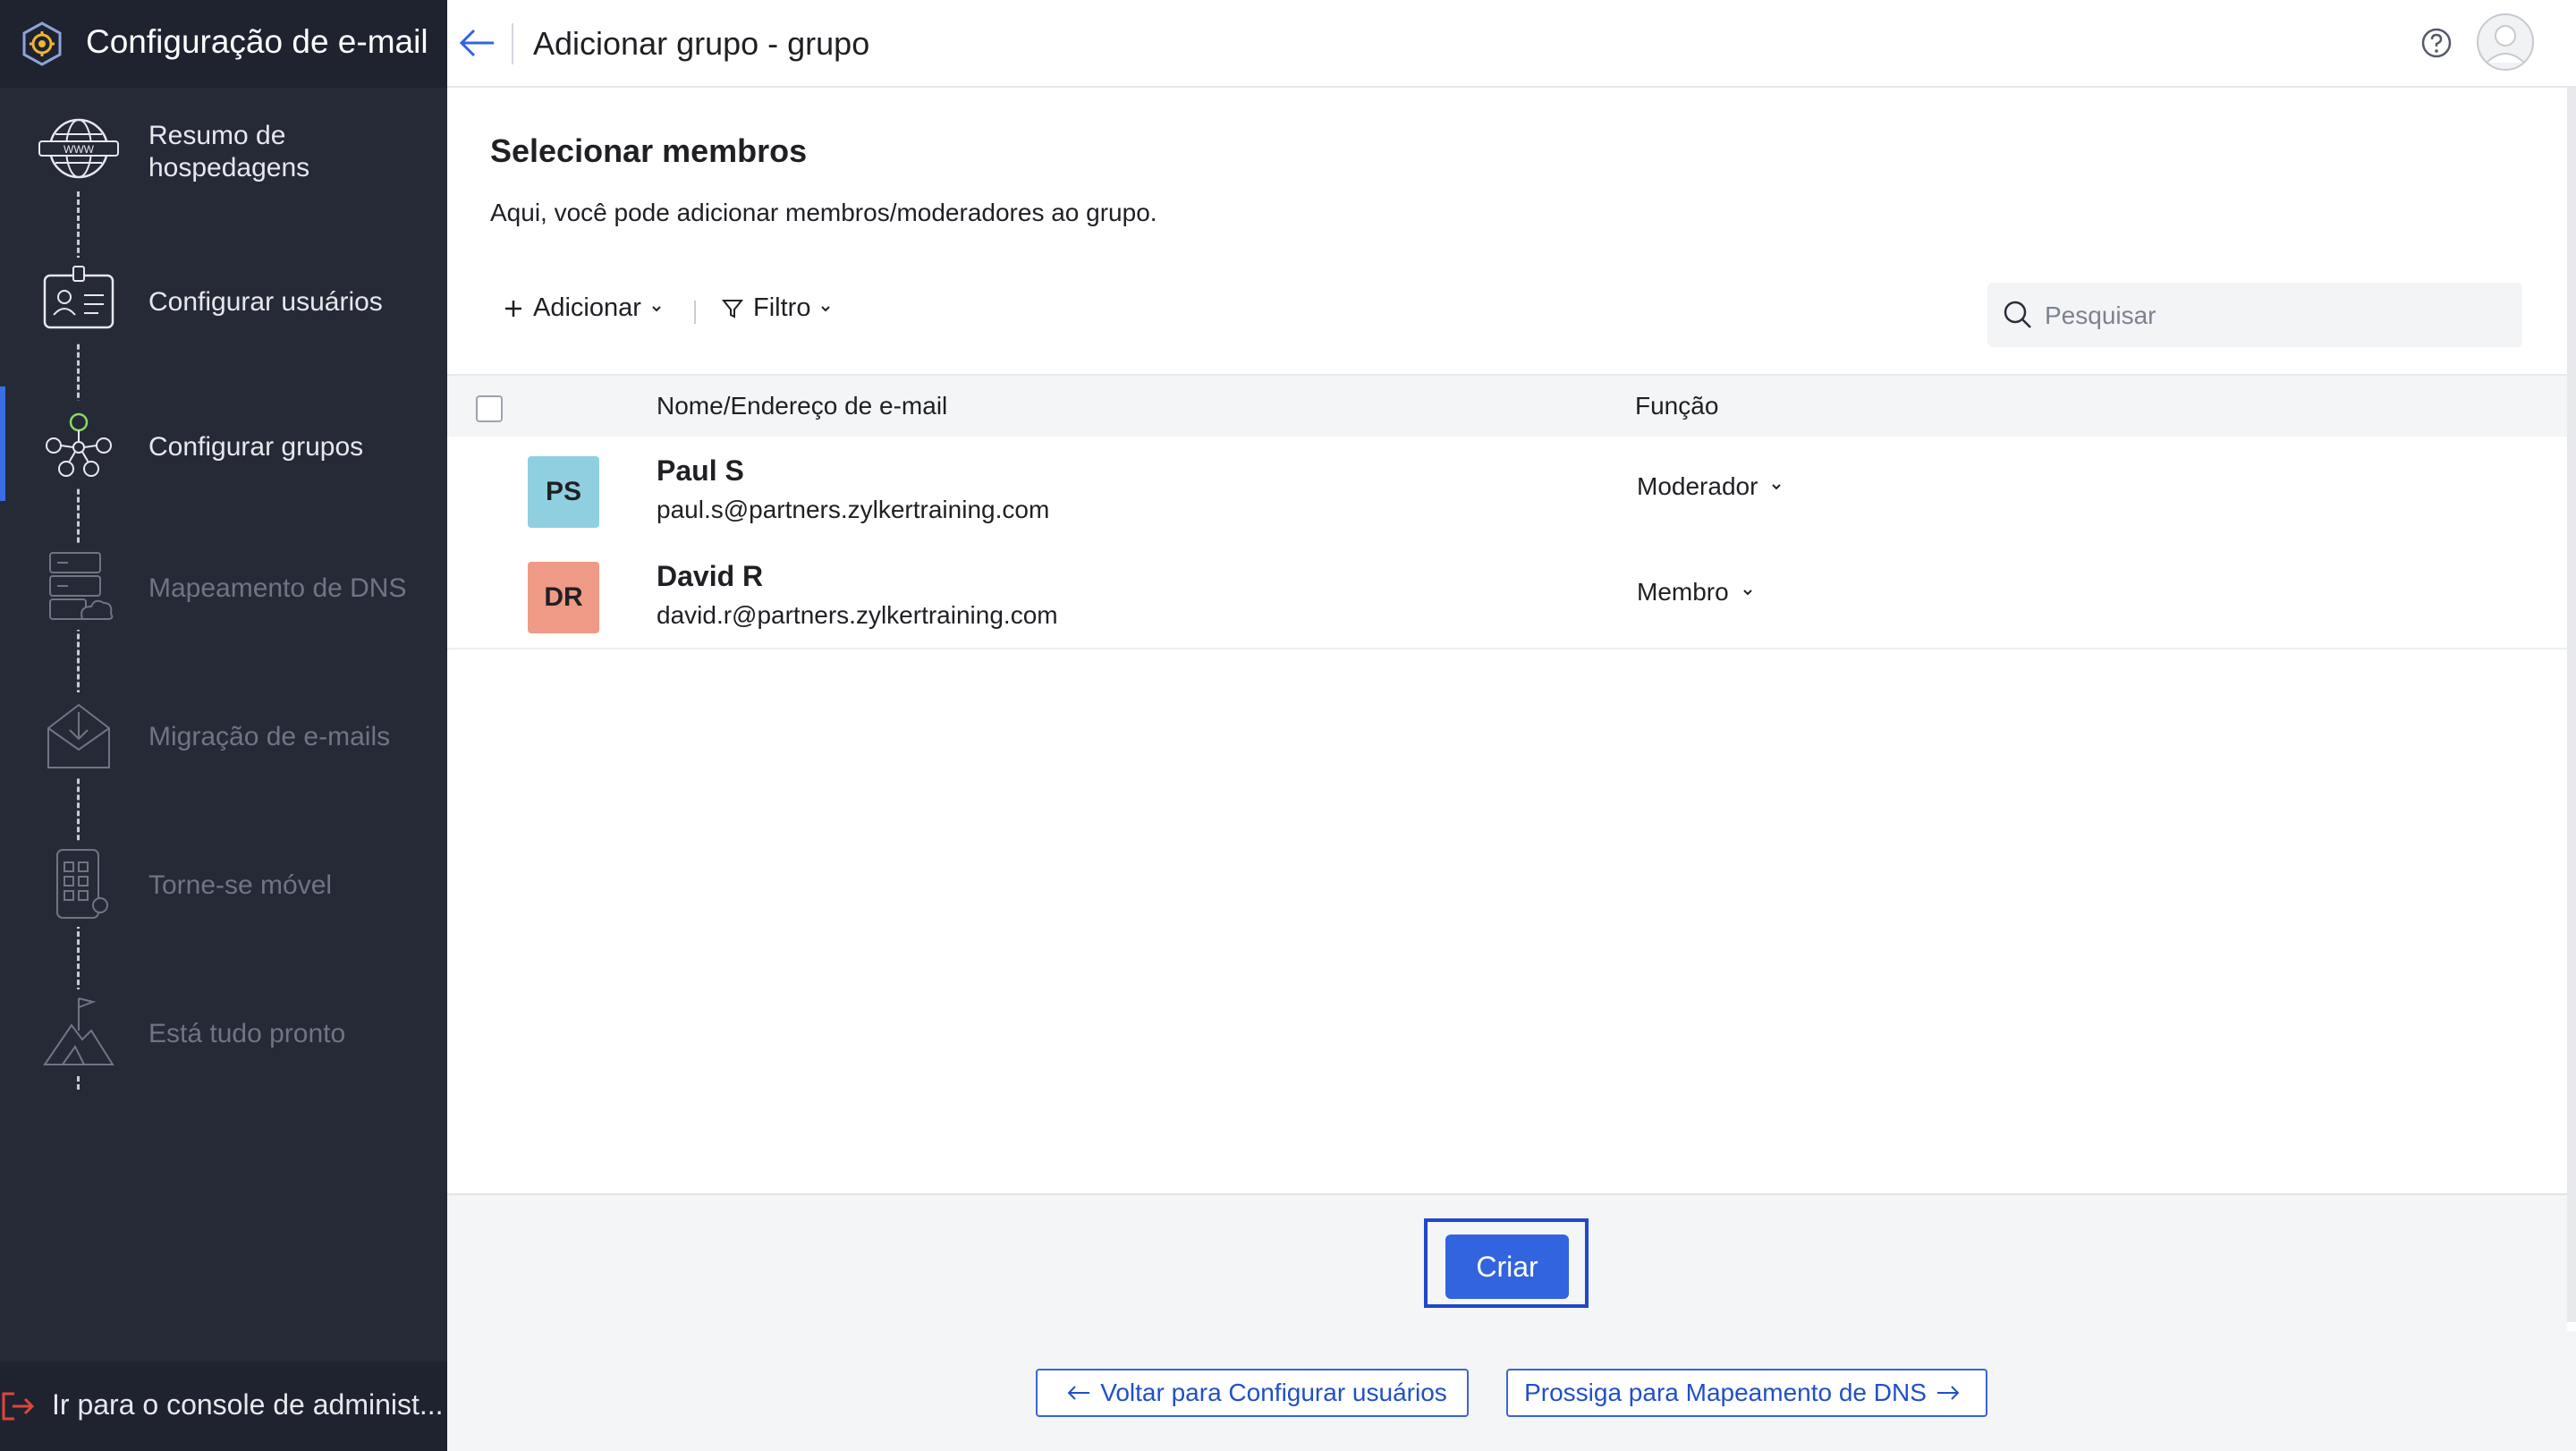 Image resolution: width=2576 pixels, height=1451 pixels. Describe the element at coordinates (700, 470) in the screenshot. I see `member-name: Paul S` at that location.